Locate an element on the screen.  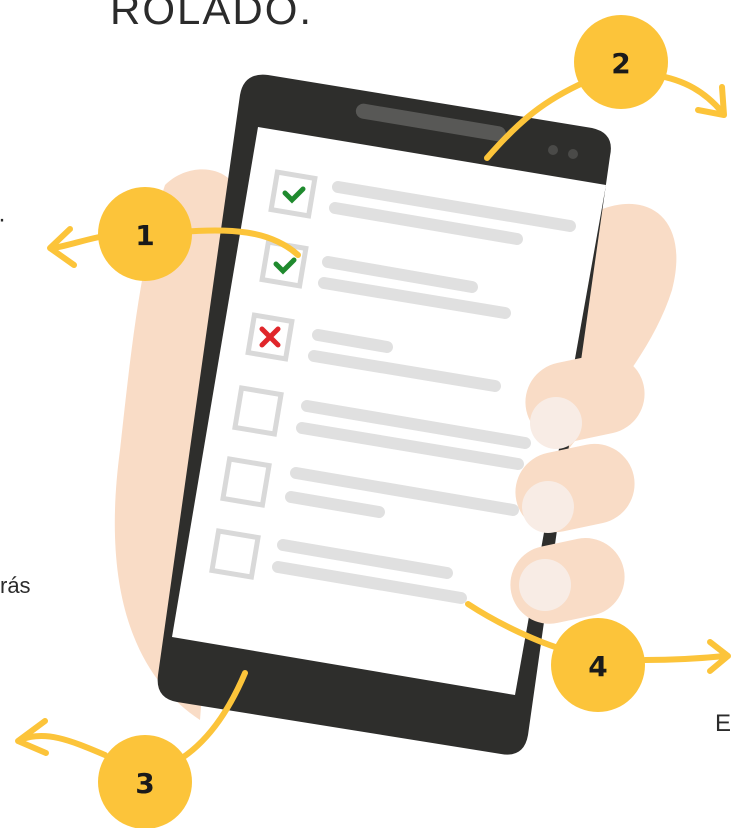
badge-4-label: 4 is located at coordinates (597, 666).